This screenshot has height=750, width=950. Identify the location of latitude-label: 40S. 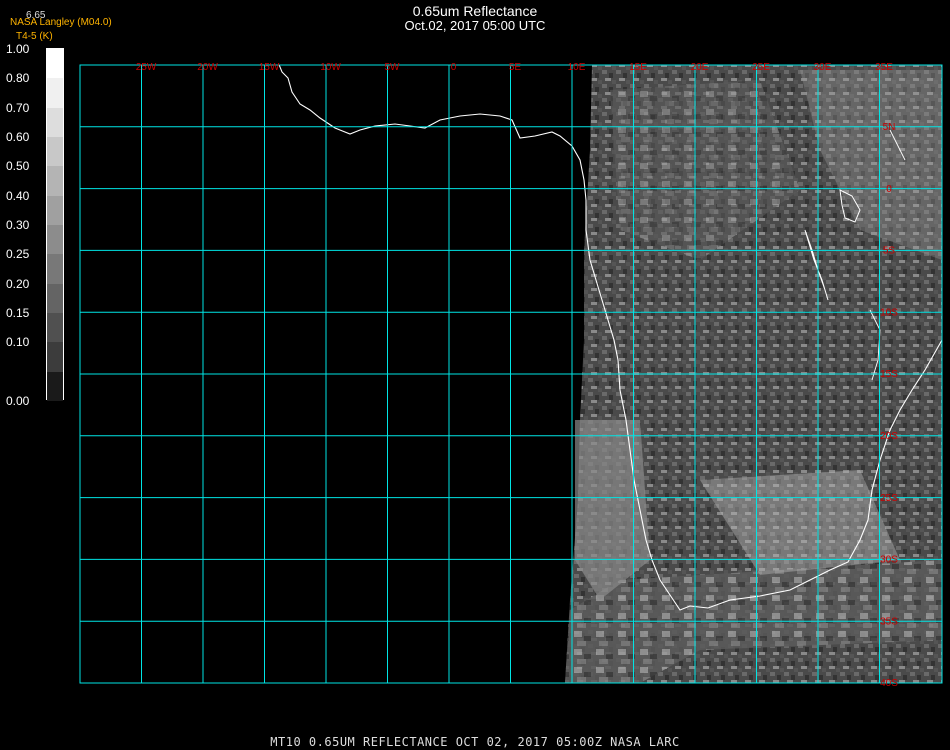
(889, 683).